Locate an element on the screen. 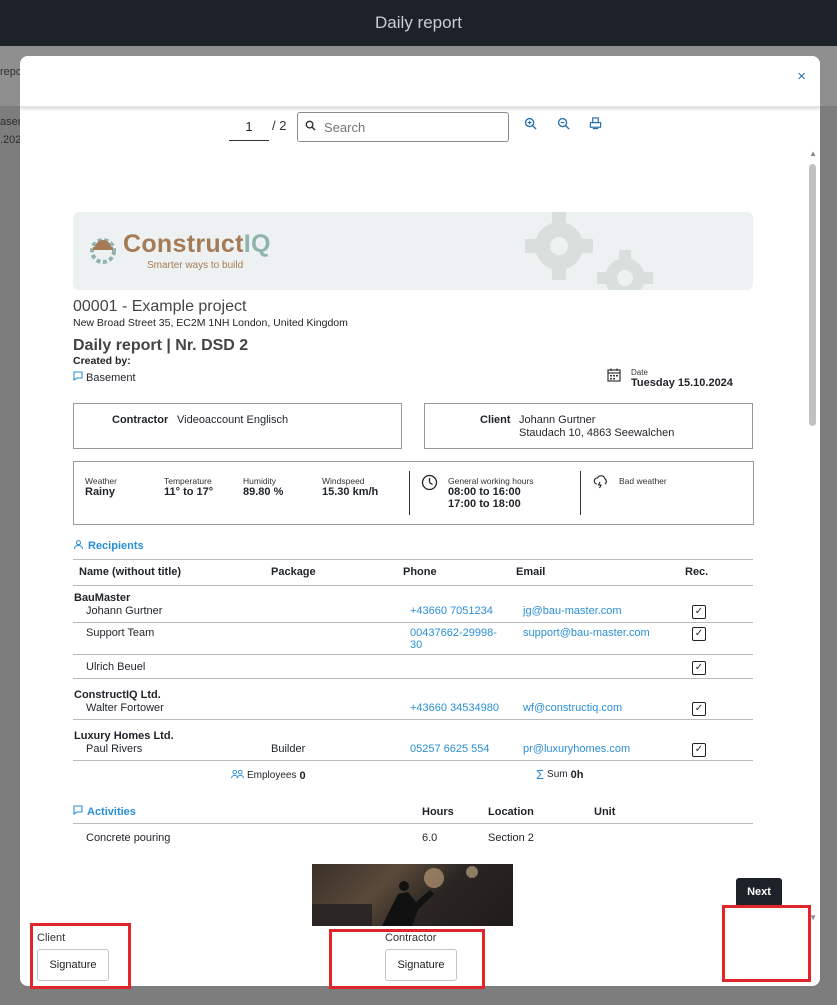 The height and width of the screenshot is (1005, 837). contractor-box: Contractor Videoaccount Englisch is located at coordinates (237, 426).